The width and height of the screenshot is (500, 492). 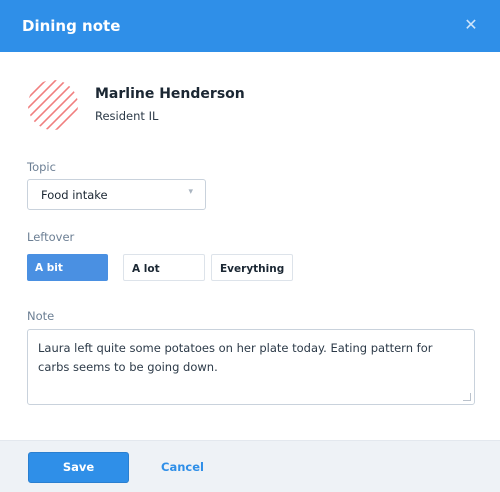 What do you see at coordinates (182, 467) in the screenshot?
I see `cancel-button: Cancel` at bounding box center [182, 467].